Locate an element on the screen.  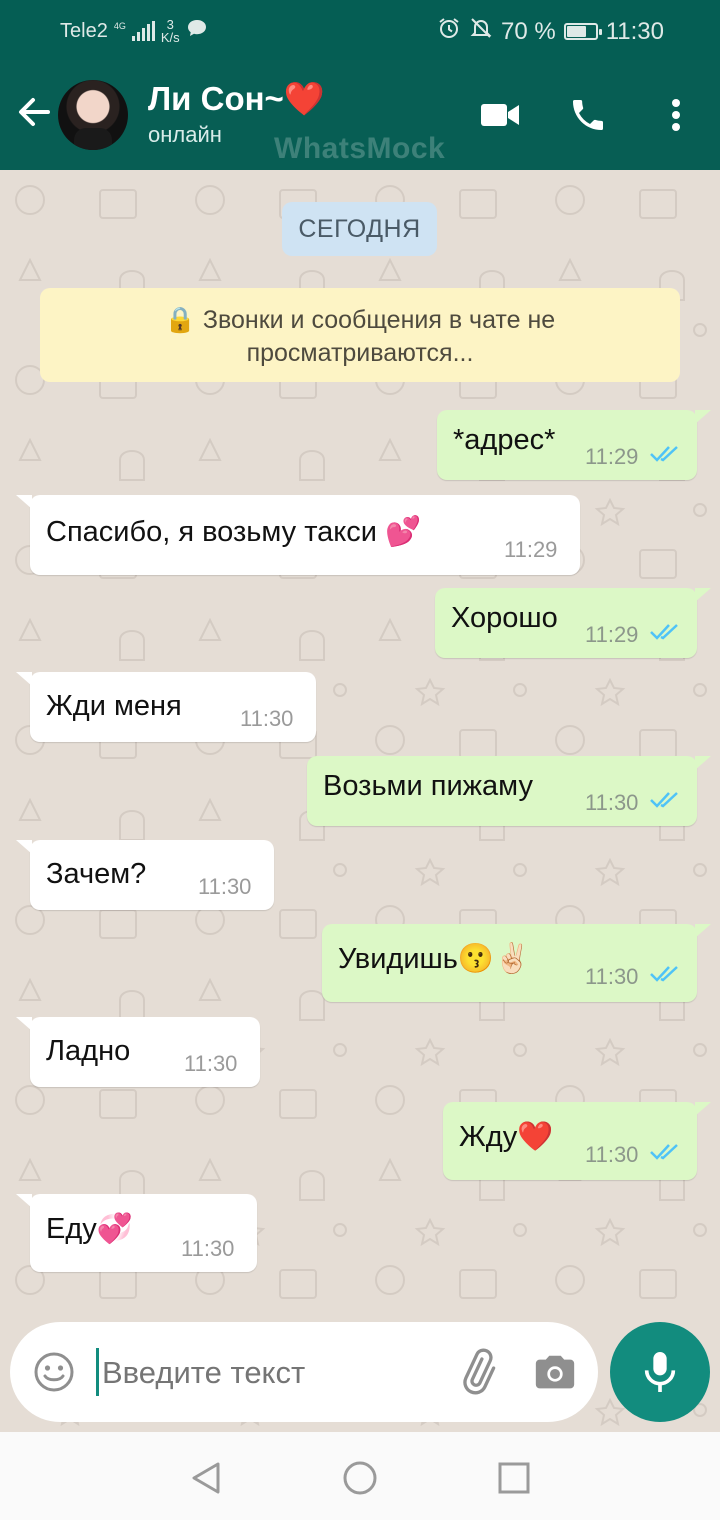
chat-header: Ли Сон~❤️ онлайн WhatsMock is located at coordinates (360, 115).